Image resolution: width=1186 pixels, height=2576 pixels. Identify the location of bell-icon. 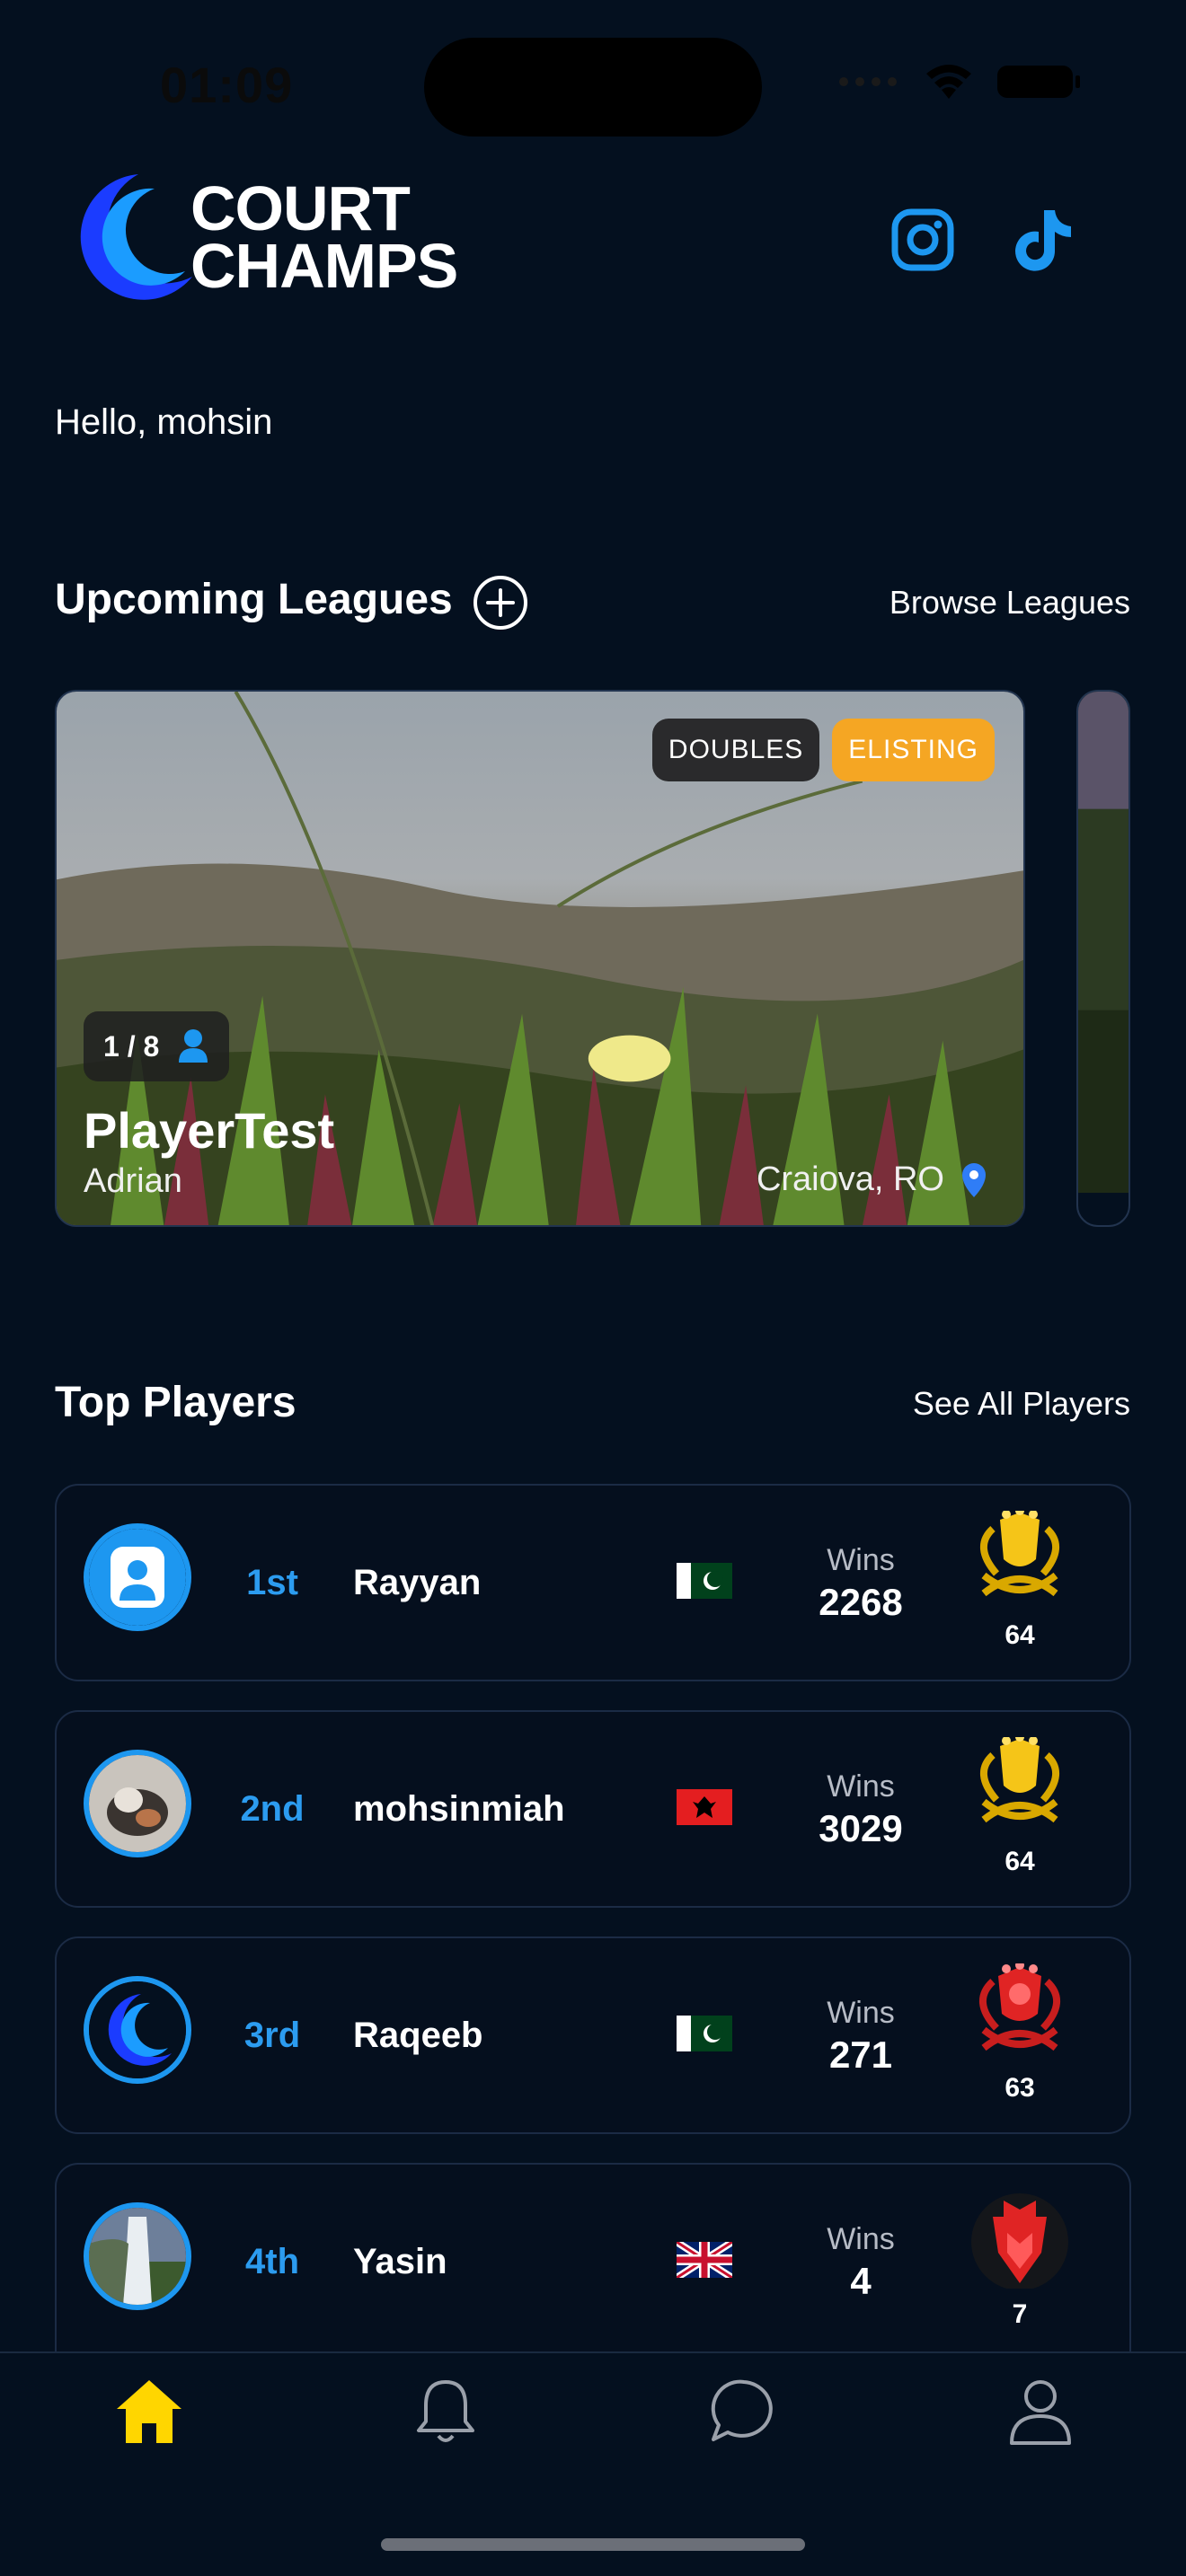
(446, 2411).